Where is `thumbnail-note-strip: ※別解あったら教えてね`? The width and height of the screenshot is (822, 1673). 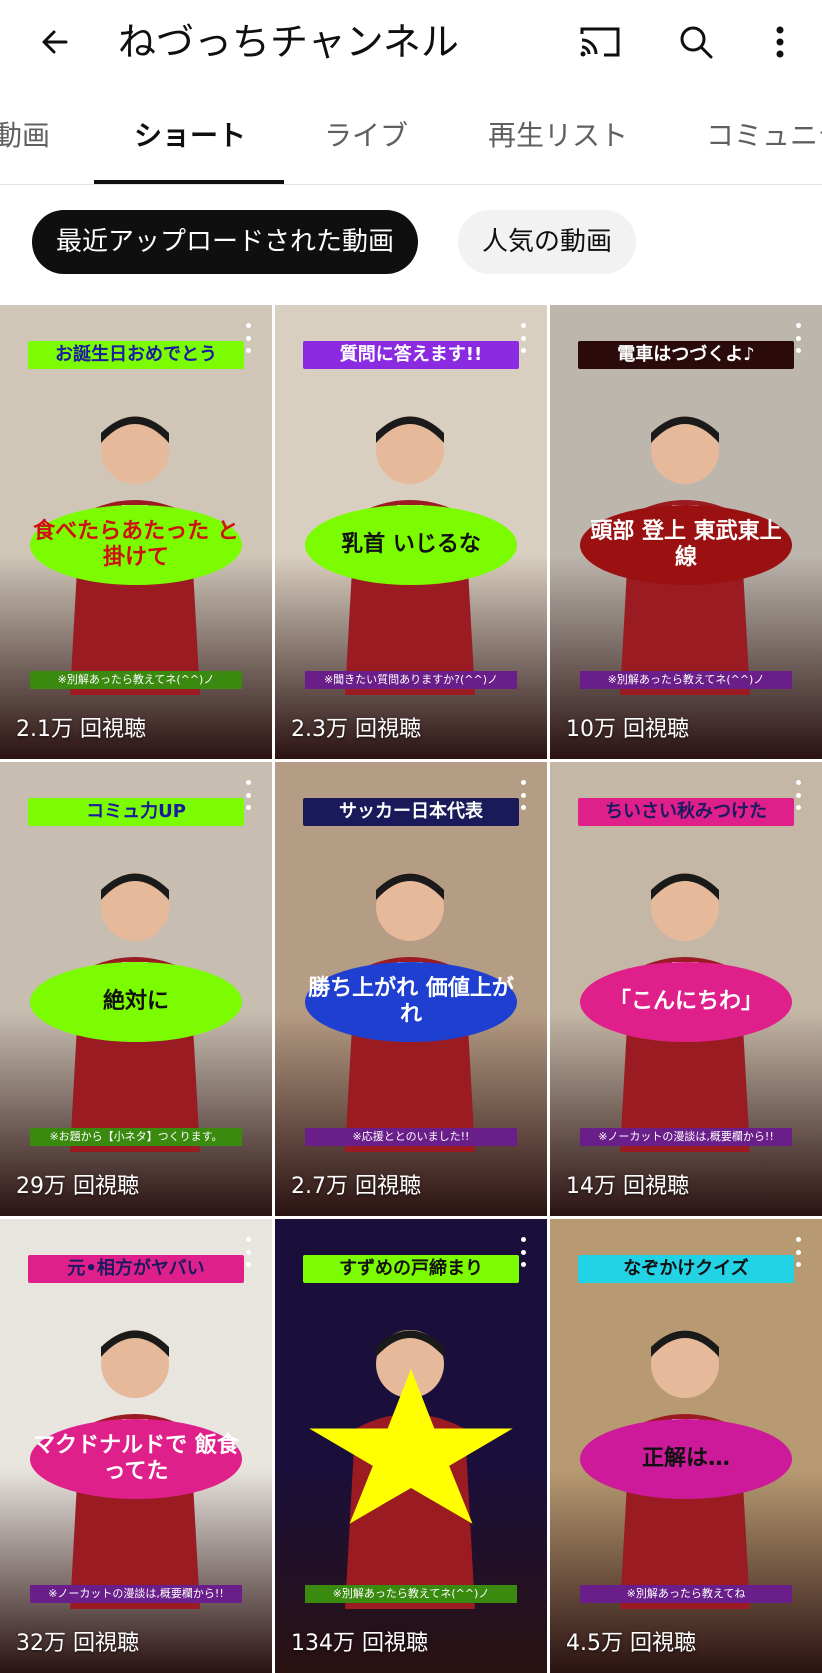
thumbnail-note-strip: ※別解あったら教えてね is located at coordinates (686, 1594).